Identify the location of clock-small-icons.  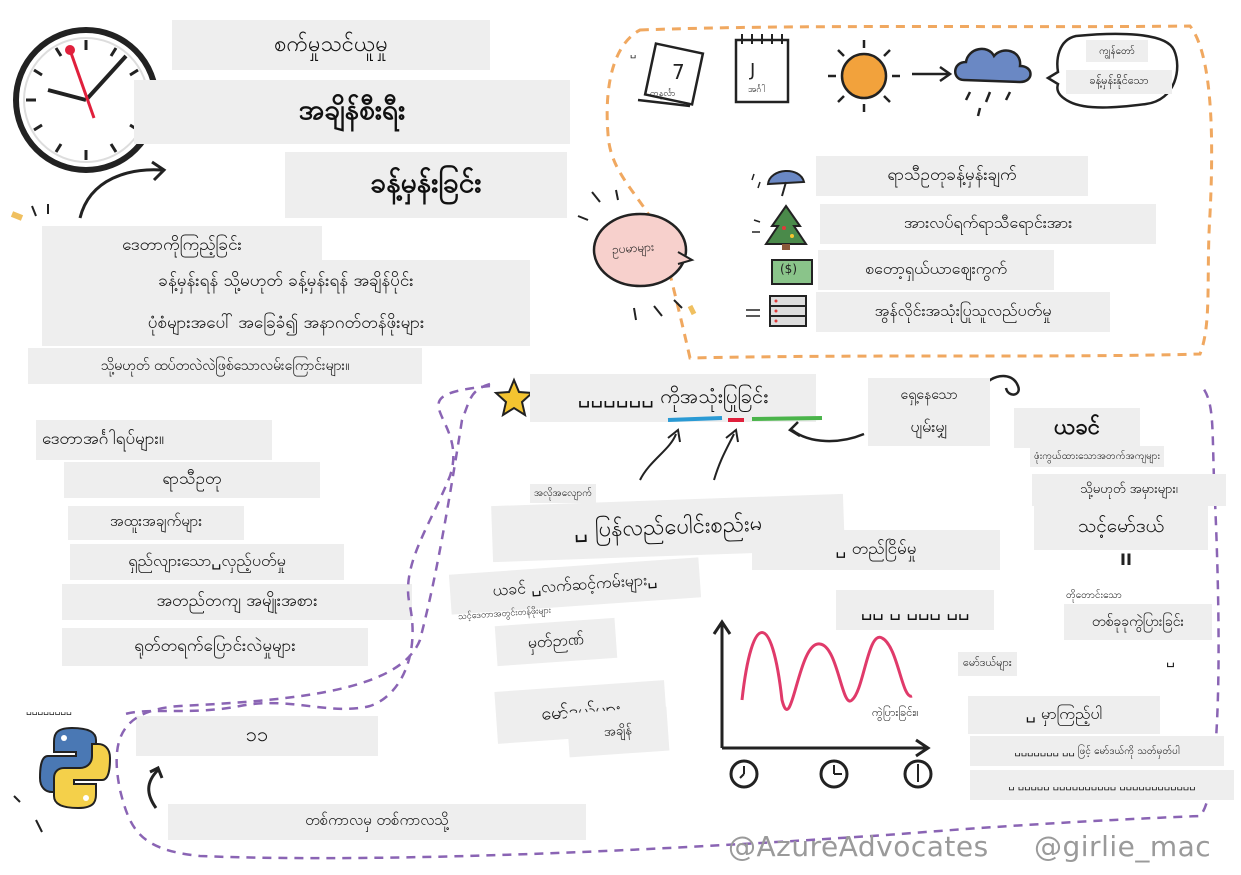
(831, 774).